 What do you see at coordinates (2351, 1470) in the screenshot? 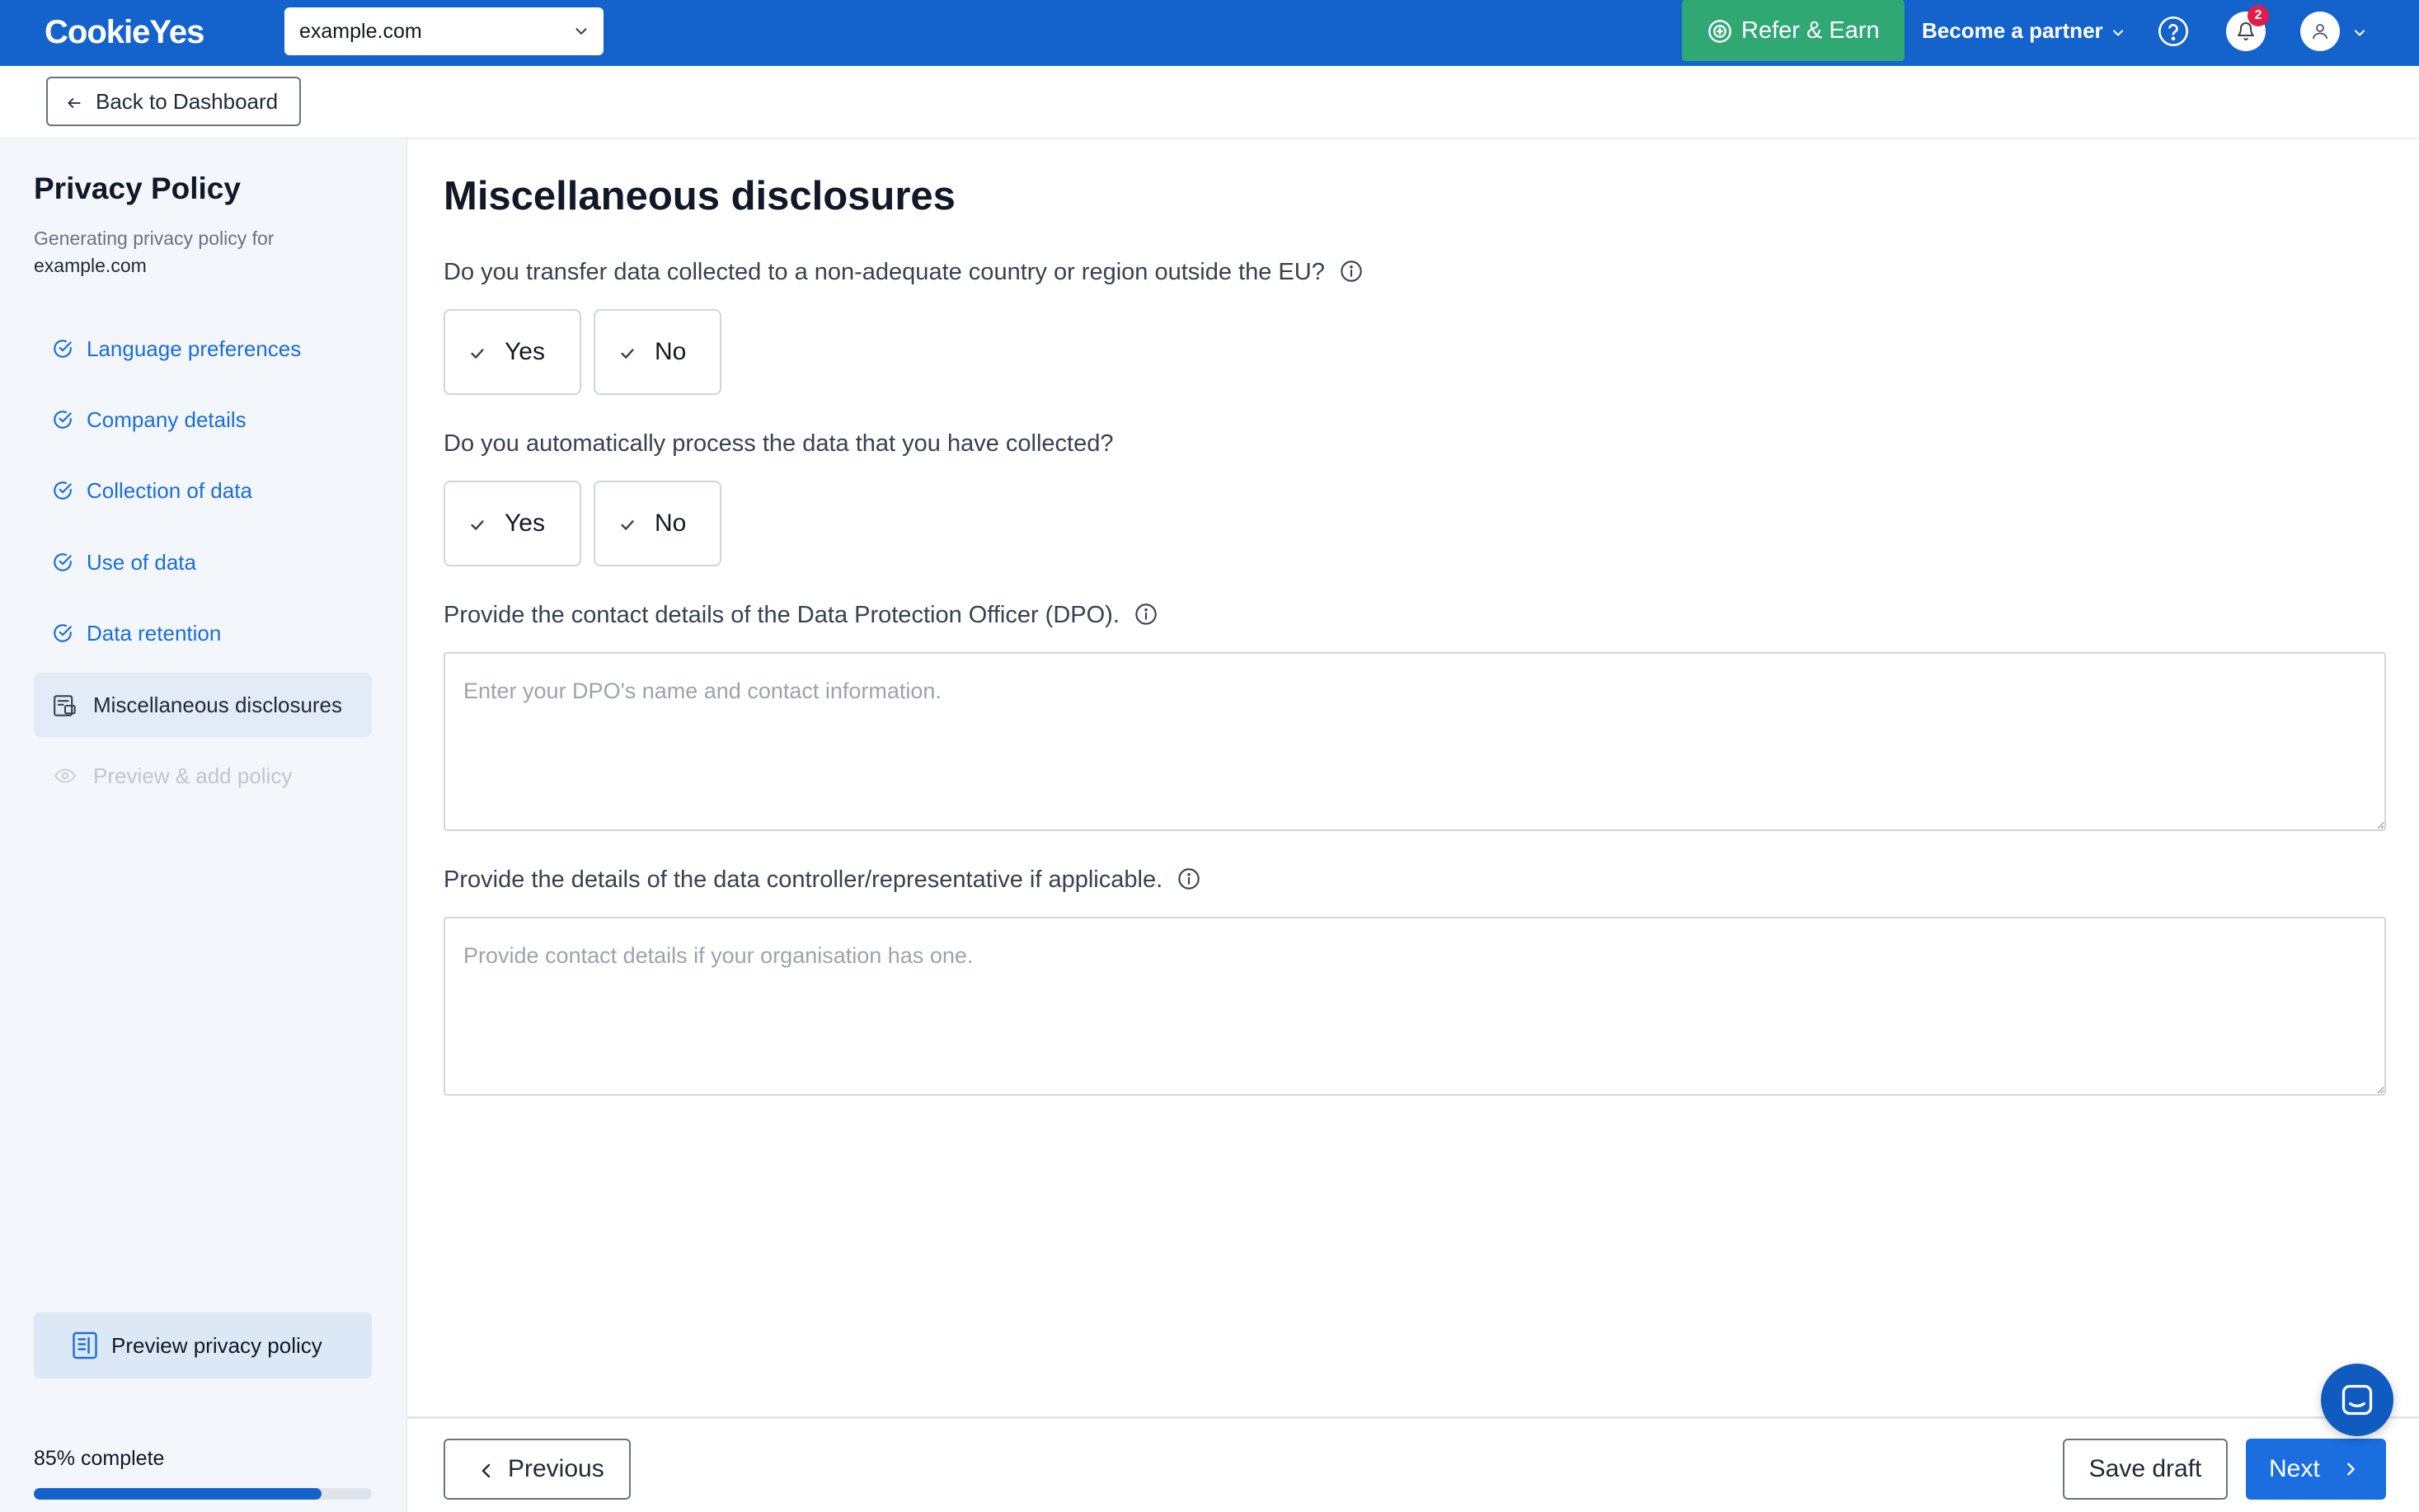
I see `chevron-right-icon` at bounding box center [2351, 1470].